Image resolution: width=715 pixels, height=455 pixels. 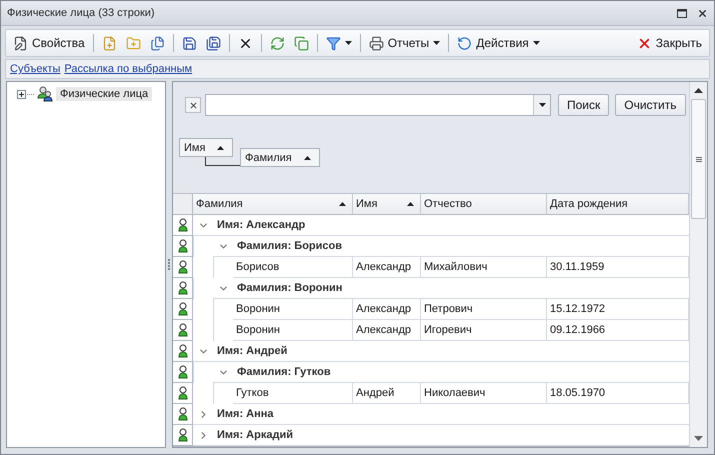 I want to click on chip-label: Фамилия, so click(x=268, y=158).